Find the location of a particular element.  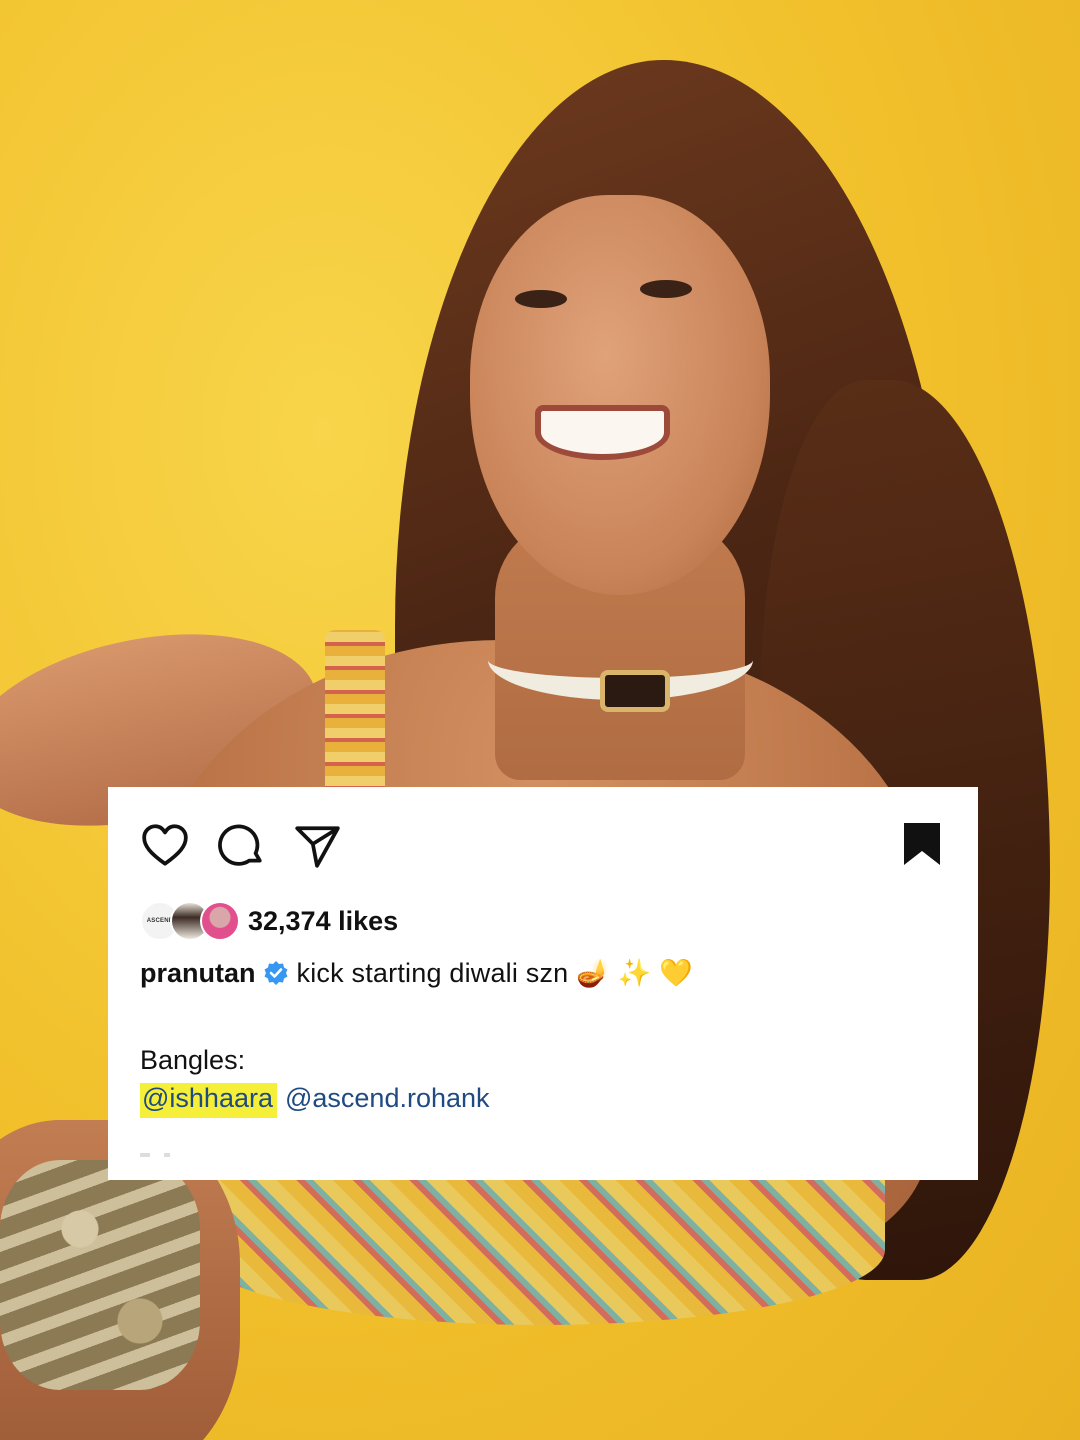

send-icon is located at coordinates (317, 846).